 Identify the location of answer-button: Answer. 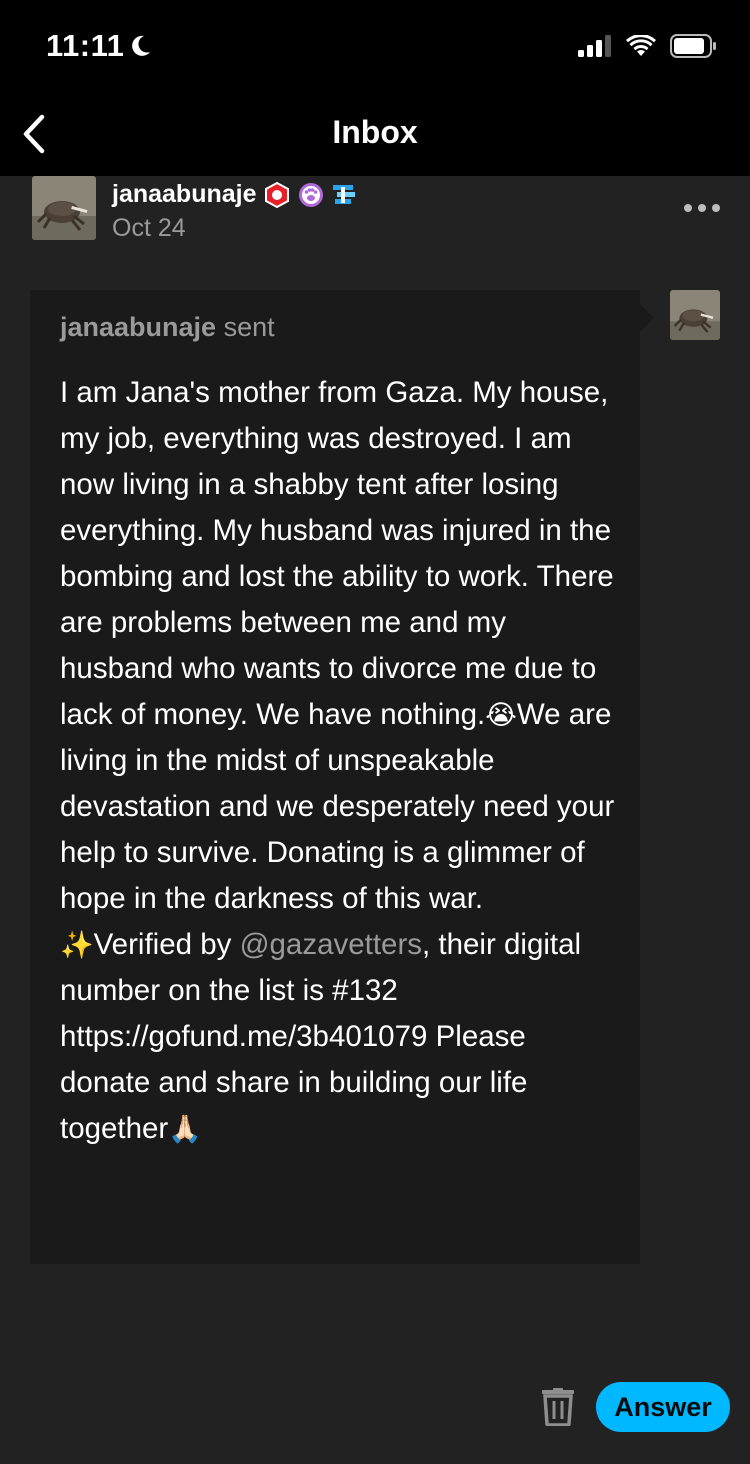
(663, 1407).